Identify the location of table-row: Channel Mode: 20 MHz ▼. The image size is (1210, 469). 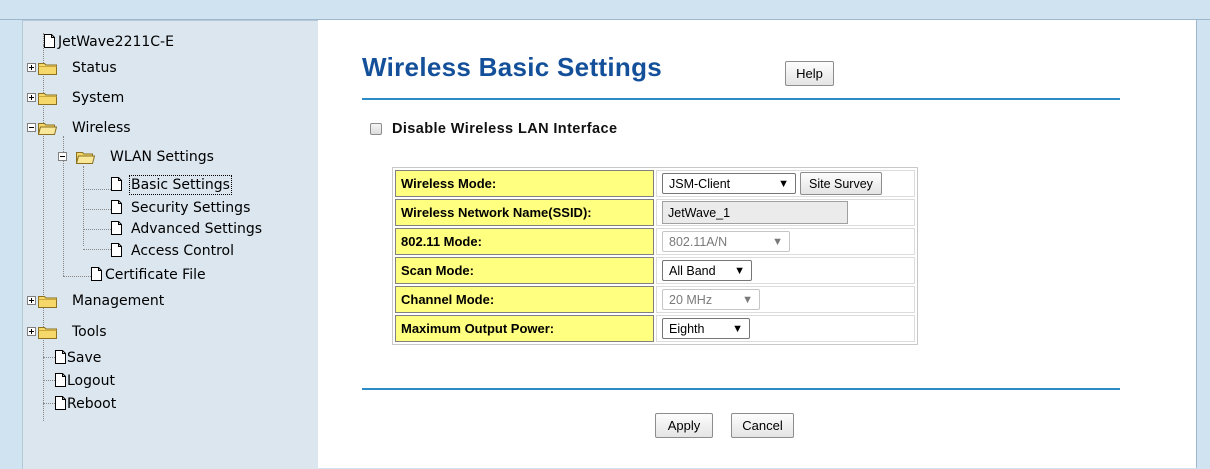
(655, 299).